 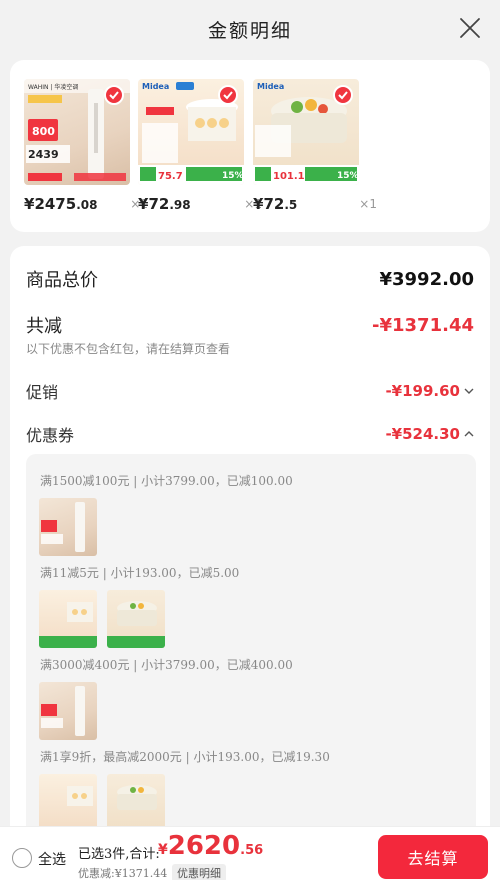 What do you see at coordinates (180, 205) in the screenshot?
I see `price-decimal: .98` at bounding box center [180, 205].